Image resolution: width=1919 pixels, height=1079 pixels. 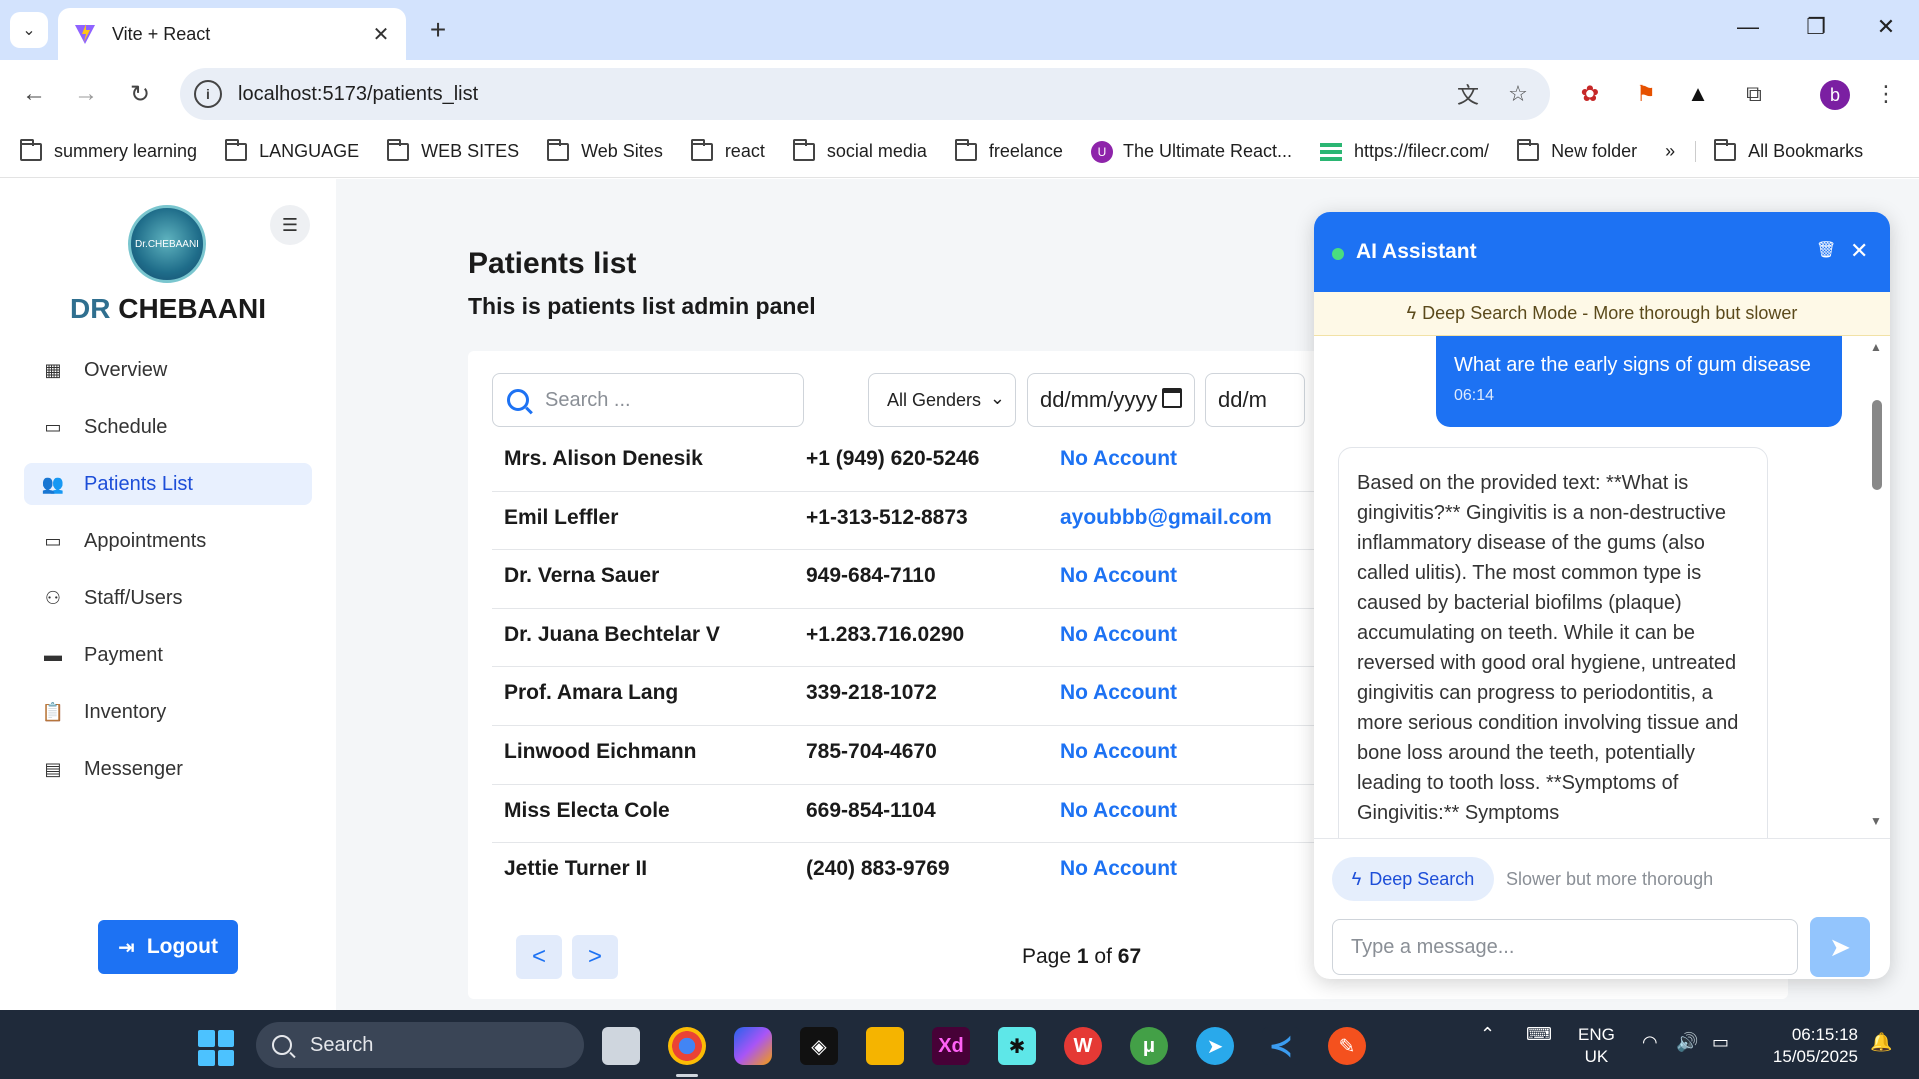 What do you see at coordinates (1840, 947) in the screenshot?
I see `send-button: ➤` at bounding box center [1840, 947].